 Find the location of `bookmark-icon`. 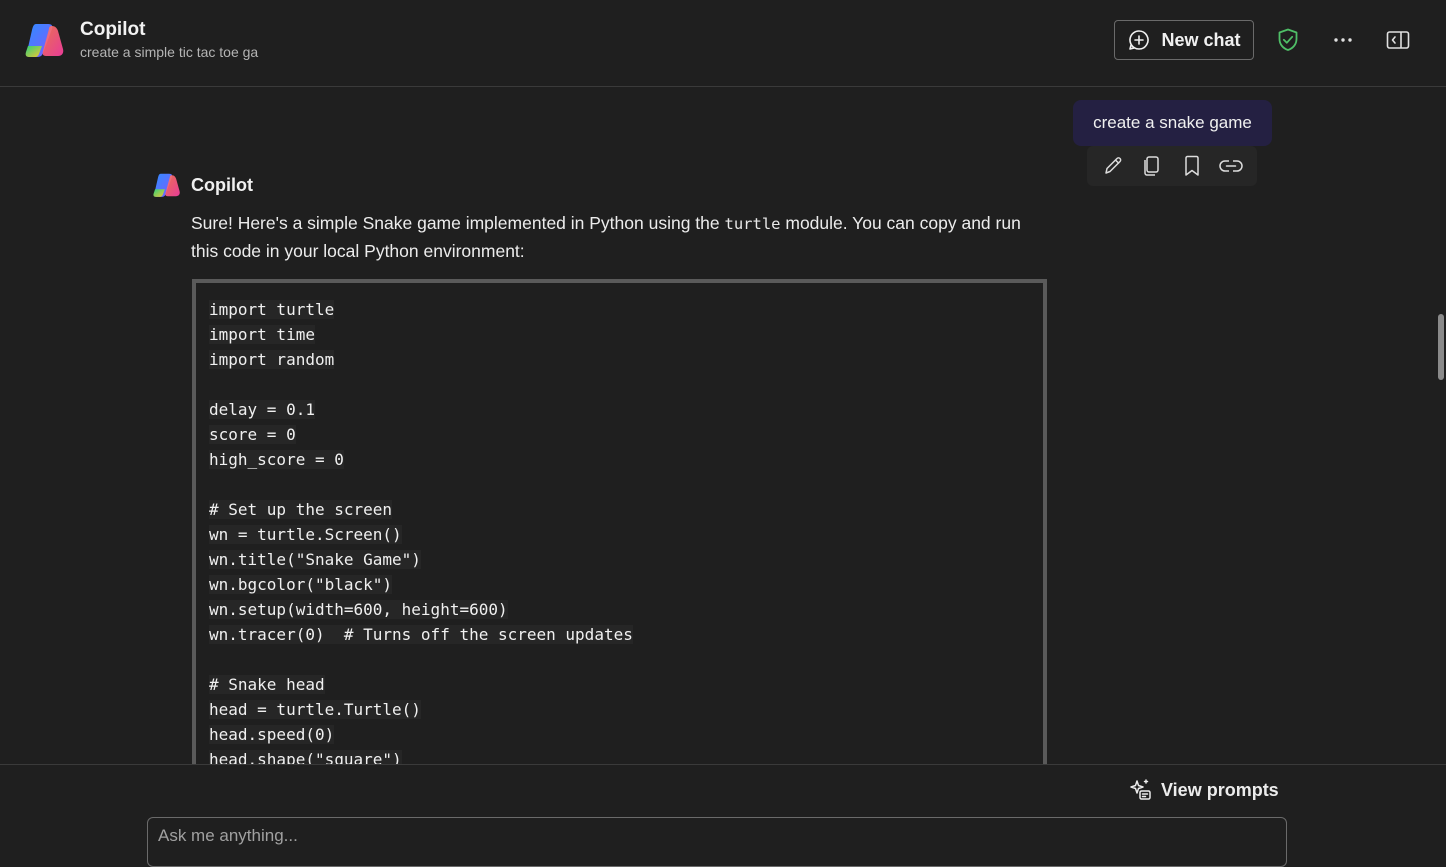

bookmark-icon is located at coordinates (1192, 166).